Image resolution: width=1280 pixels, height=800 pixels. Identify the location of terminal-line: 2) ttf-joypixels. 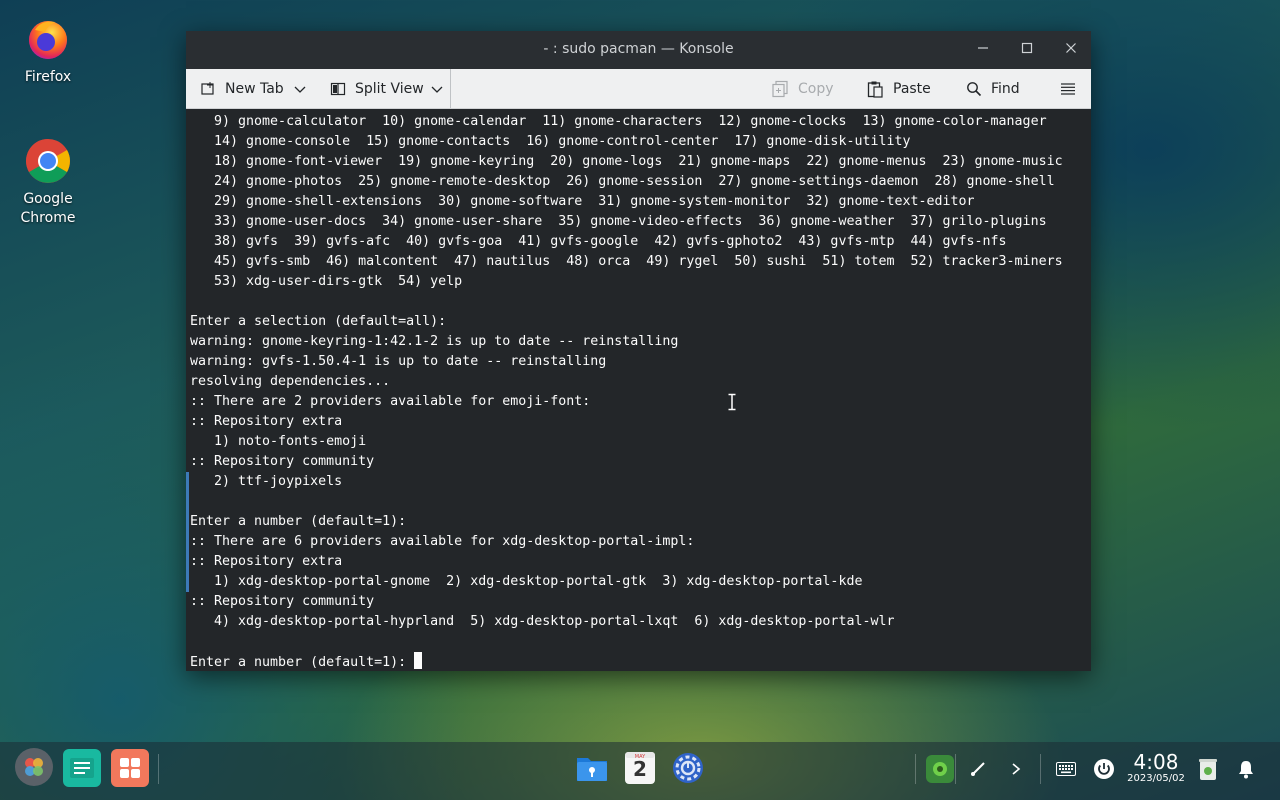
(266, 481).